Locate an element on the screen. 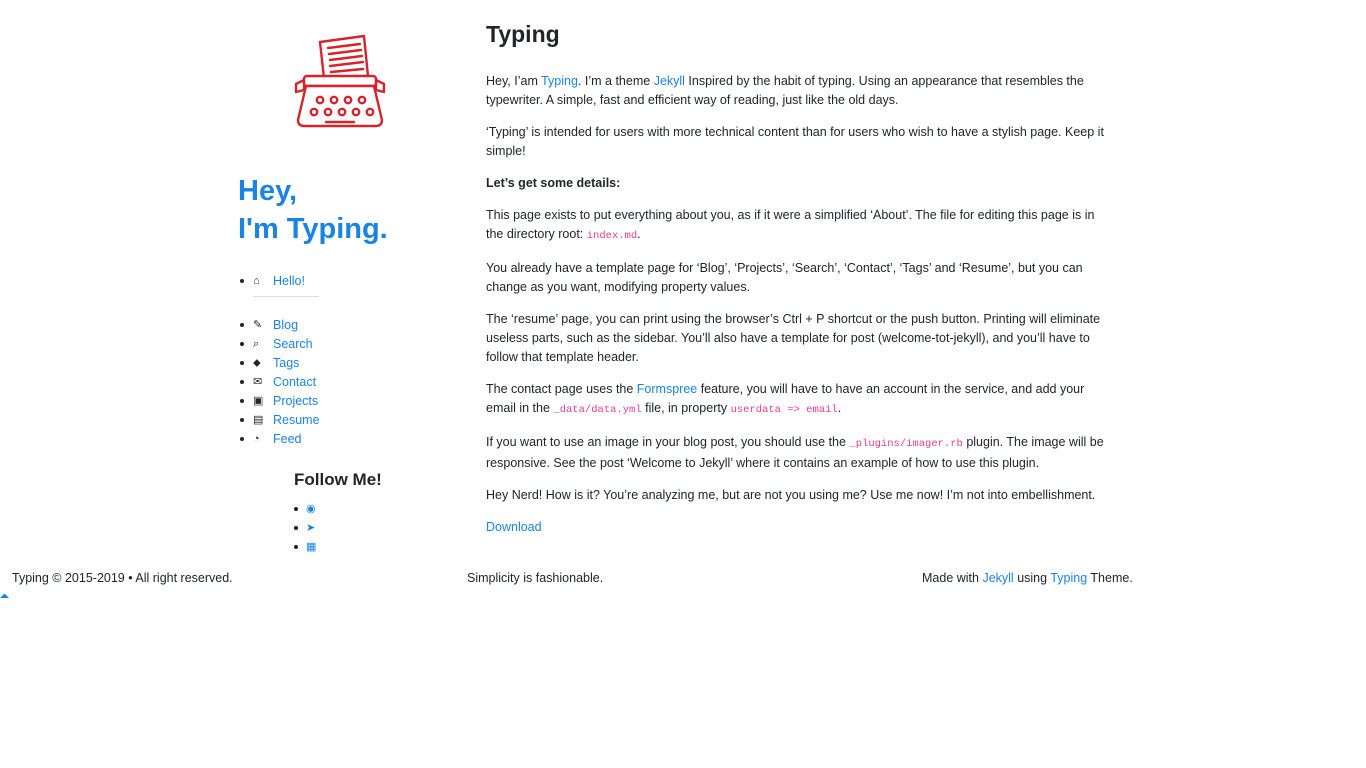 The width and height of the screenshot is (1366, 768). search-icon: ⌕ is located at coordinates (256, 344).